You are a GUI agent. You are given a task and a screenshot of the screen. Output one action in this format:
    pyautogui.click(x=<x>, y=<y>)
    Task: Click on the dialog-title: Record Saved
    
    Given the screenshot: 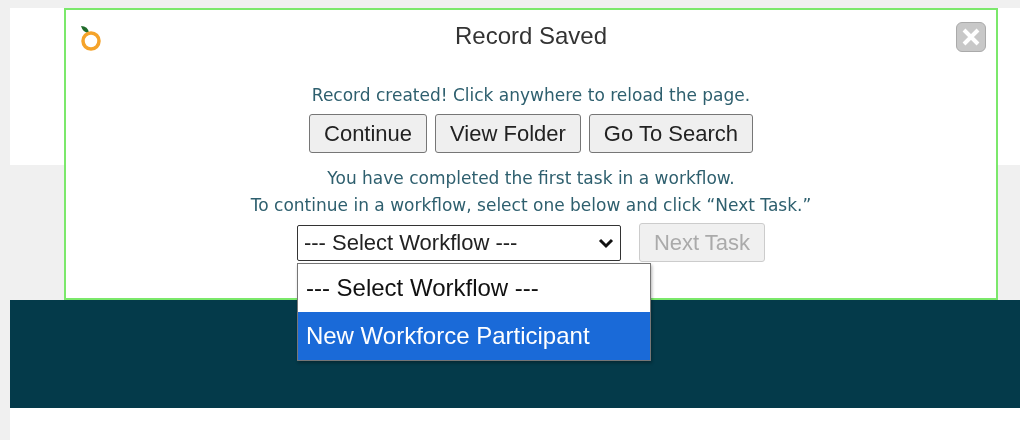 What is the action you would take?
    pyautogui.click(x=531, y=36)
    